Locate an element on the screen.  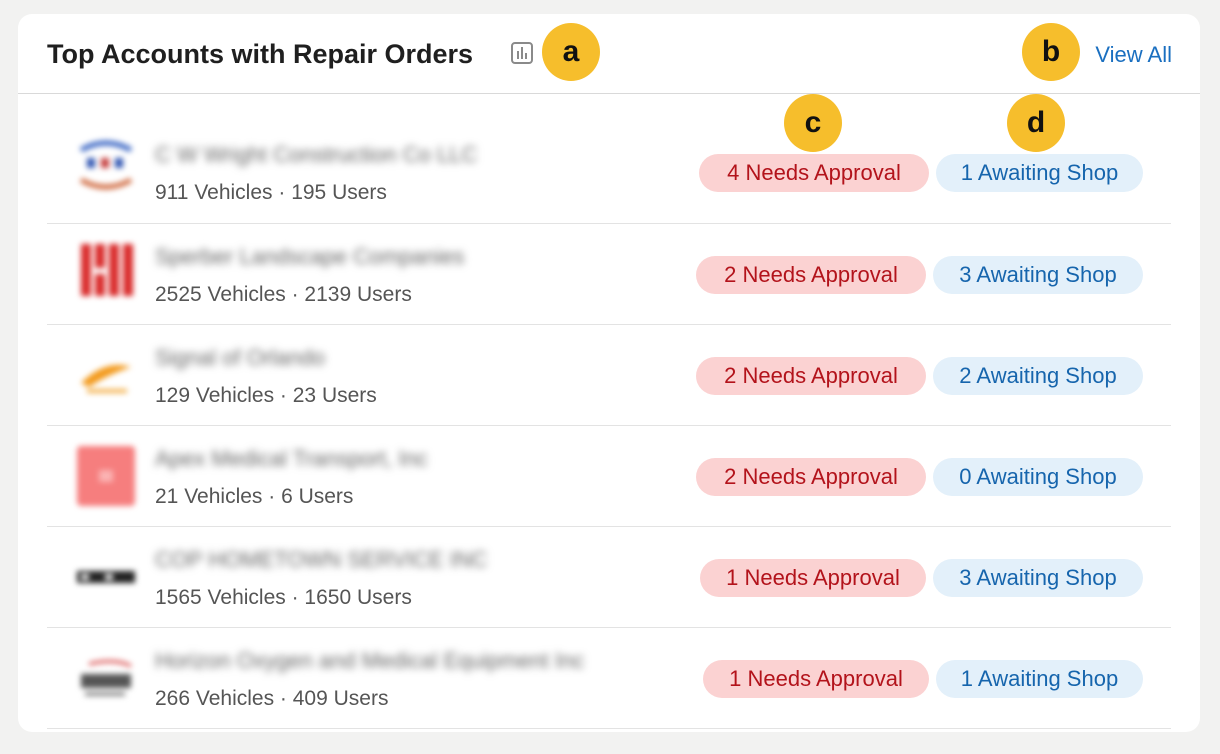
bar-chart-icon is located at coordinates (522, 53).